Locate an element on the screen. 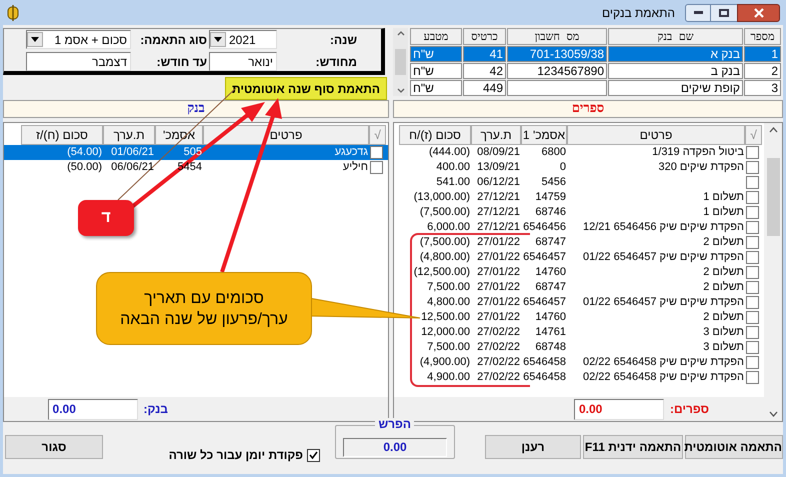  table-cell: בנק א is located at coordinates (675, 54).